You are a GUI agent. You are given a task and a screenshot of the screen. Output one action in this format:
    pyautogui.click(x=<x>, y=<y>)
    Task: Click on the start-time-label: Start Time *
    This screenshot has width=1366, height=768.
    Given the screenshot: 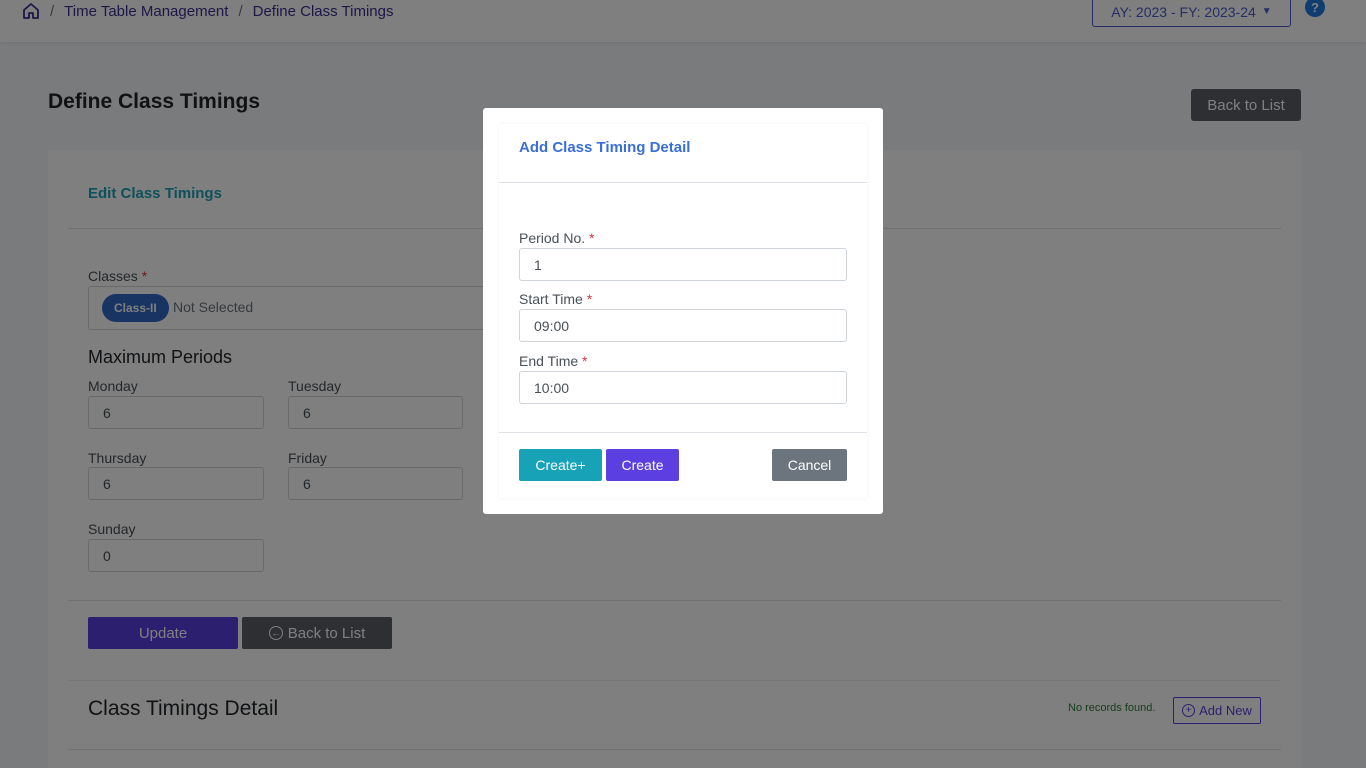 What is the action you would take?
    pyautogui.click(x=556, y=299)
    